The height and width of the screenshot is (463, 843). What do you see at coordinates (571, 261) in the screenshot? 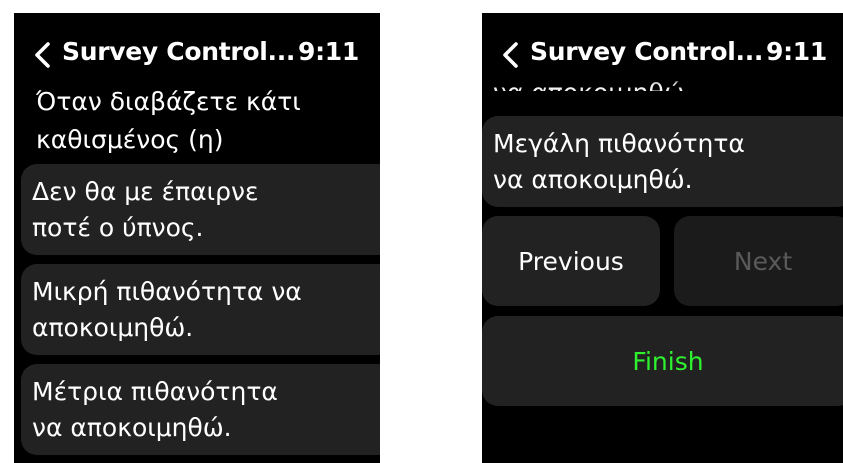
I see `previous-button: Previous` at bounding box center [571, 261].